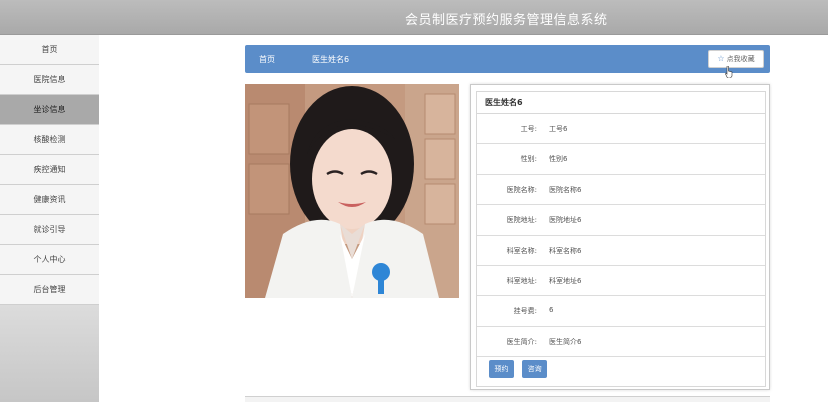  Describe the element at coordinates (352, 191) in the screenshot. I see `doctor-photo` at that location.